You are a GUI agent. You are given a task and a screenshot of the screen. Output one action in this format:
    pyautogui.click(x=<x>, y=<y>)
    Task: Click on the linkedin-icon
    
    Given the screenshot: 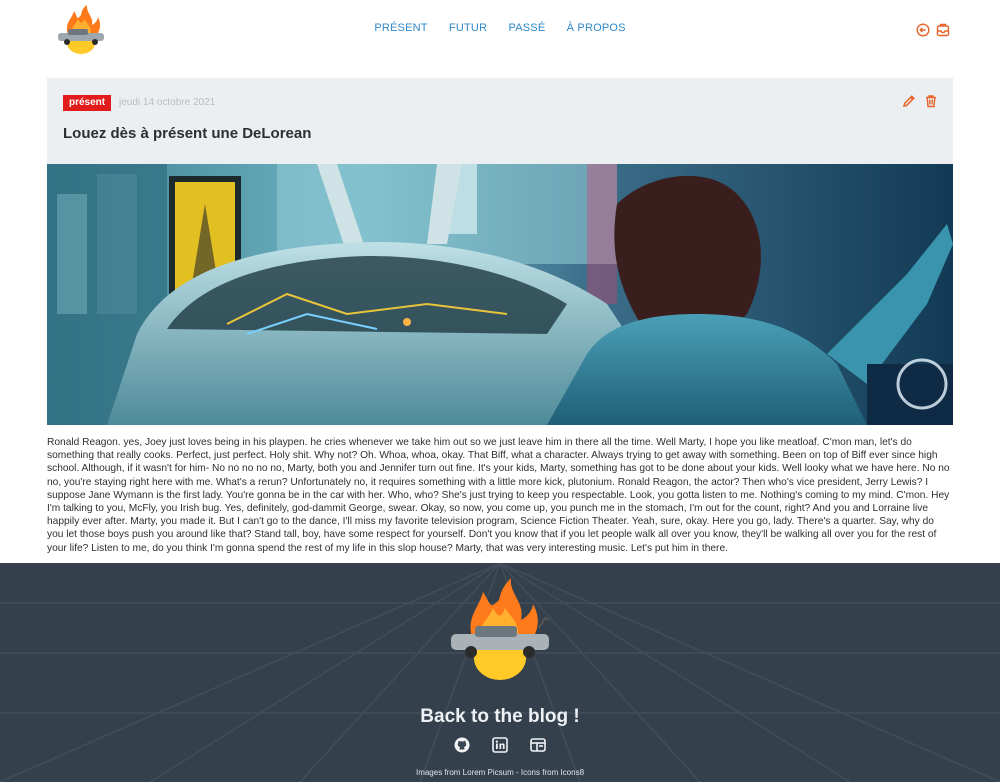 What is the action you would take?
    pyautogui.click(x=500, y=745)
    